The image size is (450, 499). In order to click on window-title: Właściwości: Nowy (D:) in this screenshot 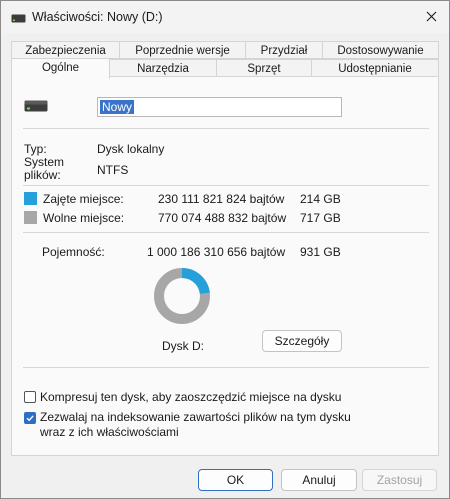, I will do `click(97, 17)`.